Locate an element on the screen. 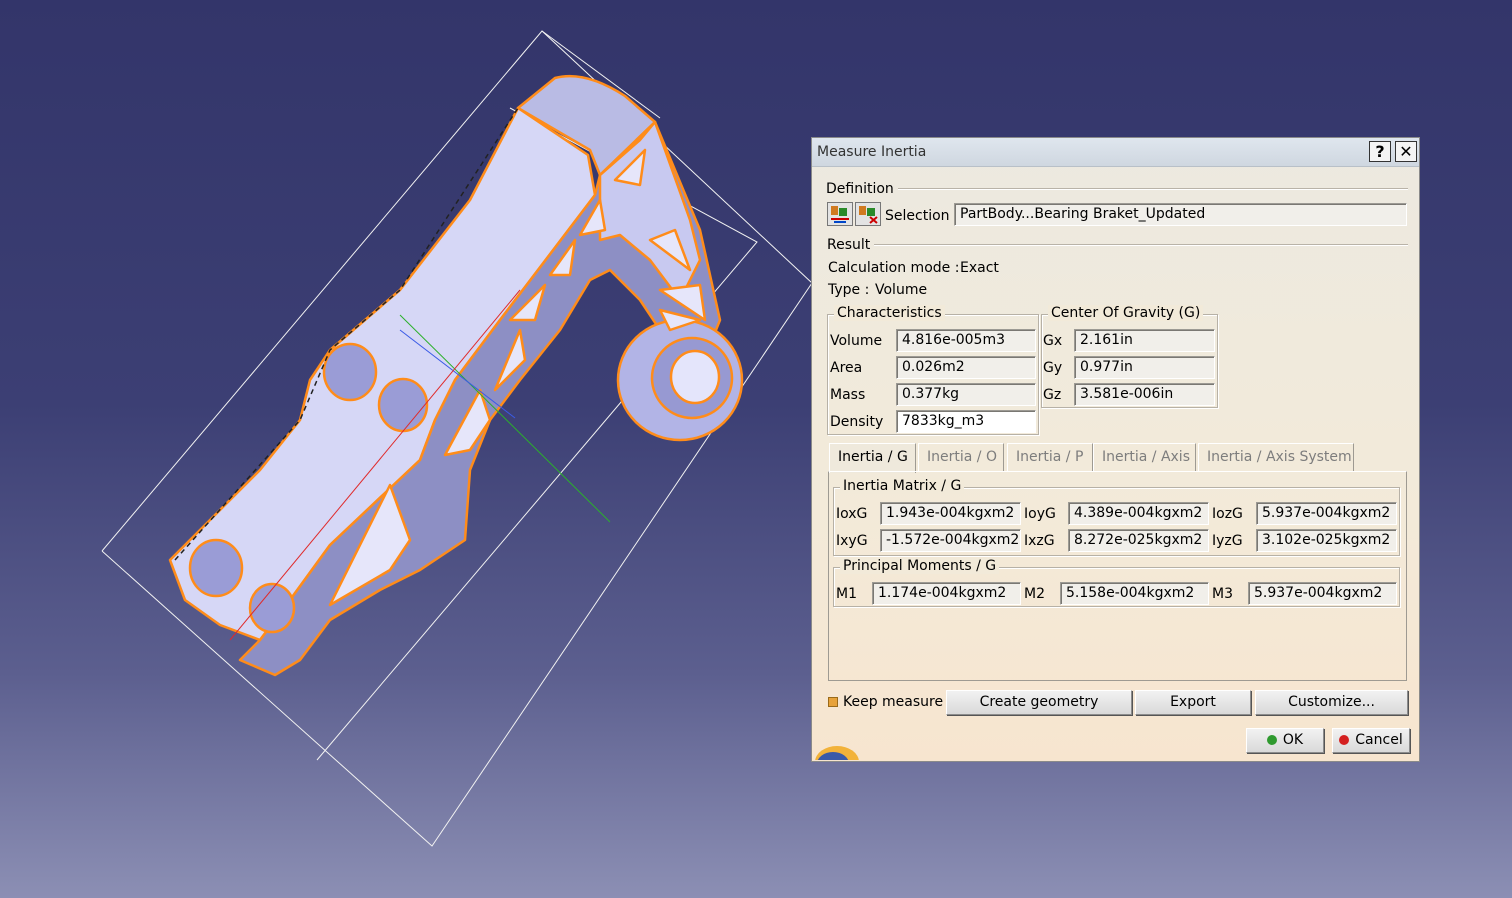 The image size is (1512, 898). dialog-titlebar: Measure Inertia ? ✕ is located at coordinates (1115, 152).